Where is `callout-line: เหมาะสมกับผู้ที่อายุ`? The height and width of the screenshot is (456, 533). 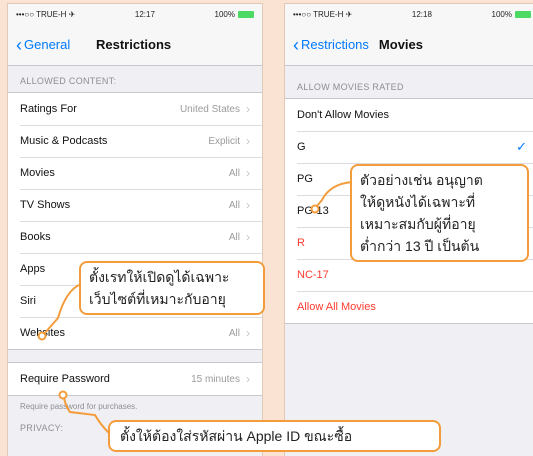 callout-line: เหมาะสมกับผู้ที่อายุ is located at coordinates (418, 224).